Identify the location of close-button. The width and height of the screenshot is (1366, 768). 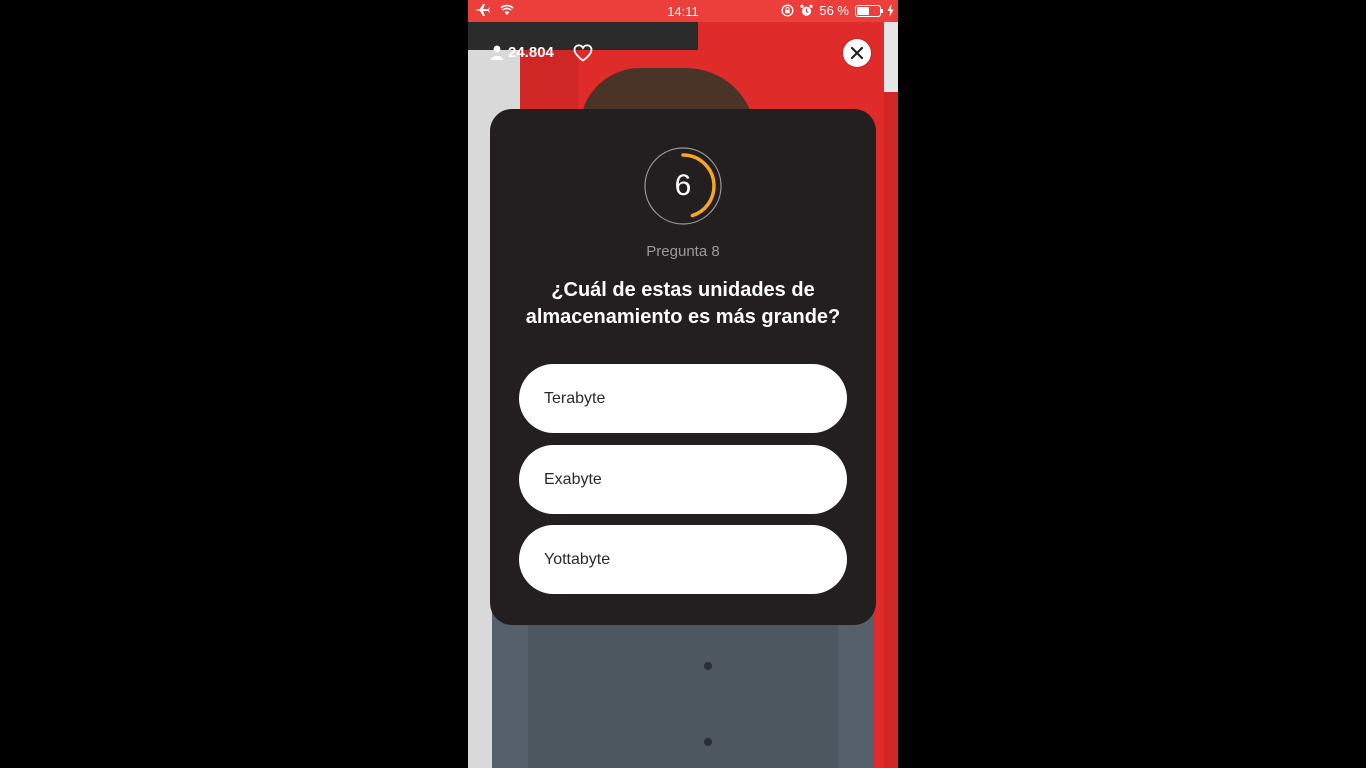
(857, 53).